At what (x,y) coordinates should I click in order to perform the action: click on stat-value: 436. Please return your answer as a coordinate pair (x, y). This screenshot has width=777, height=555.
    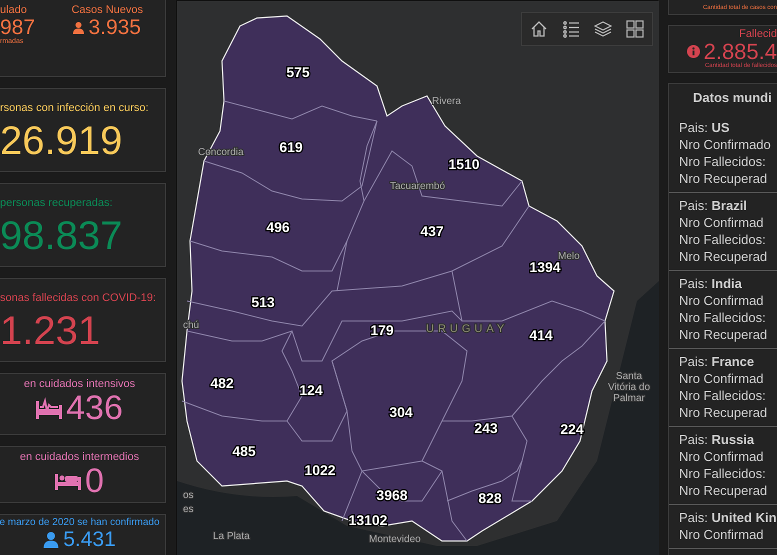
    Looking at the image, I should click on (94, 408).